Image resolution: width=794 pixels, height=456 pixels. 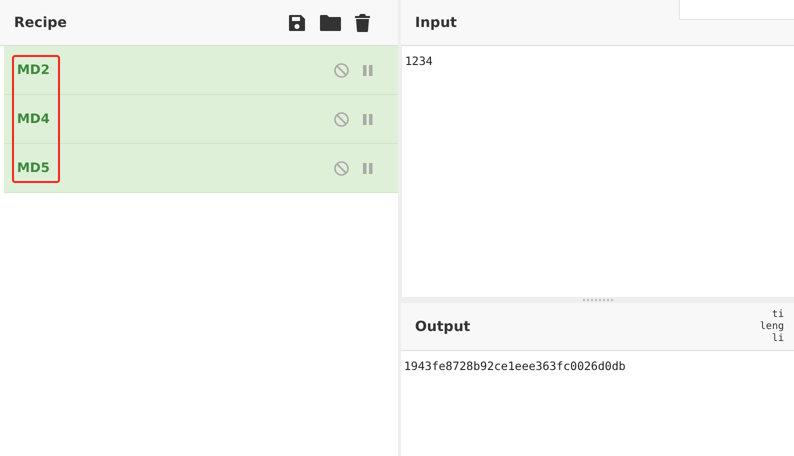 I want to click on operation-name: MD2, so click(x=33, y=70).